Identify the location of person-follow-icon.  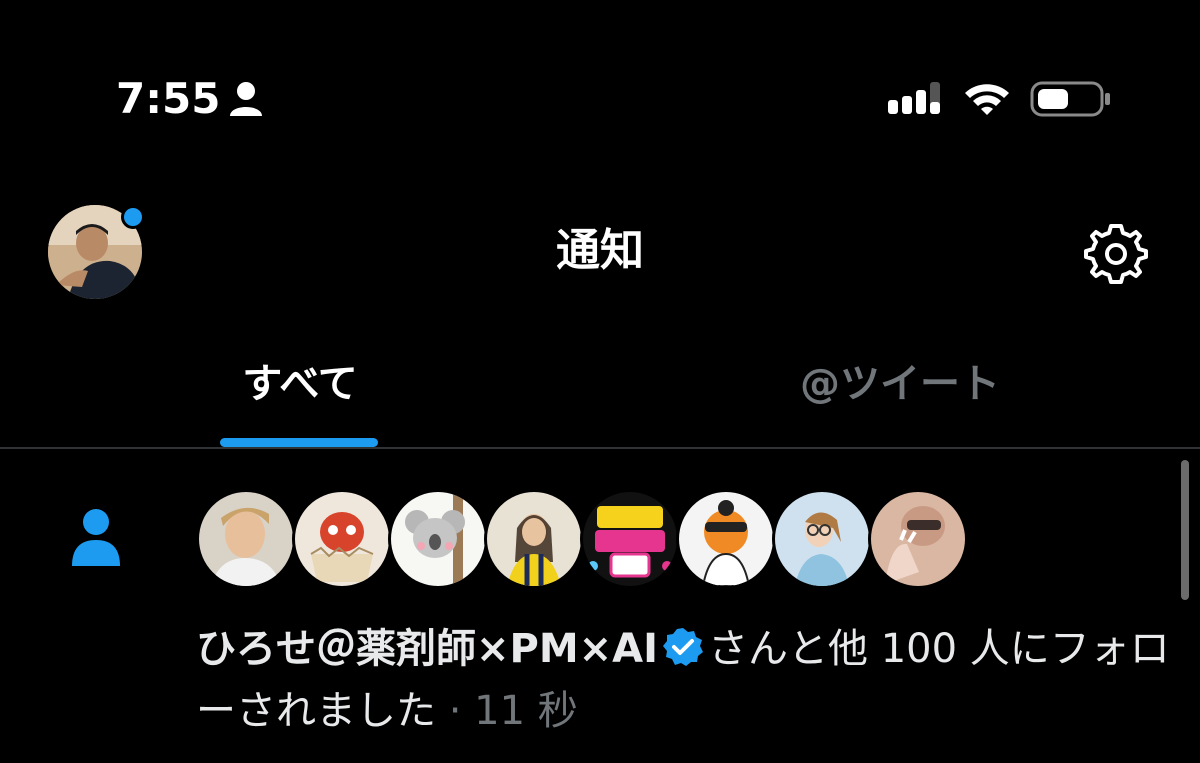
(96, 537).